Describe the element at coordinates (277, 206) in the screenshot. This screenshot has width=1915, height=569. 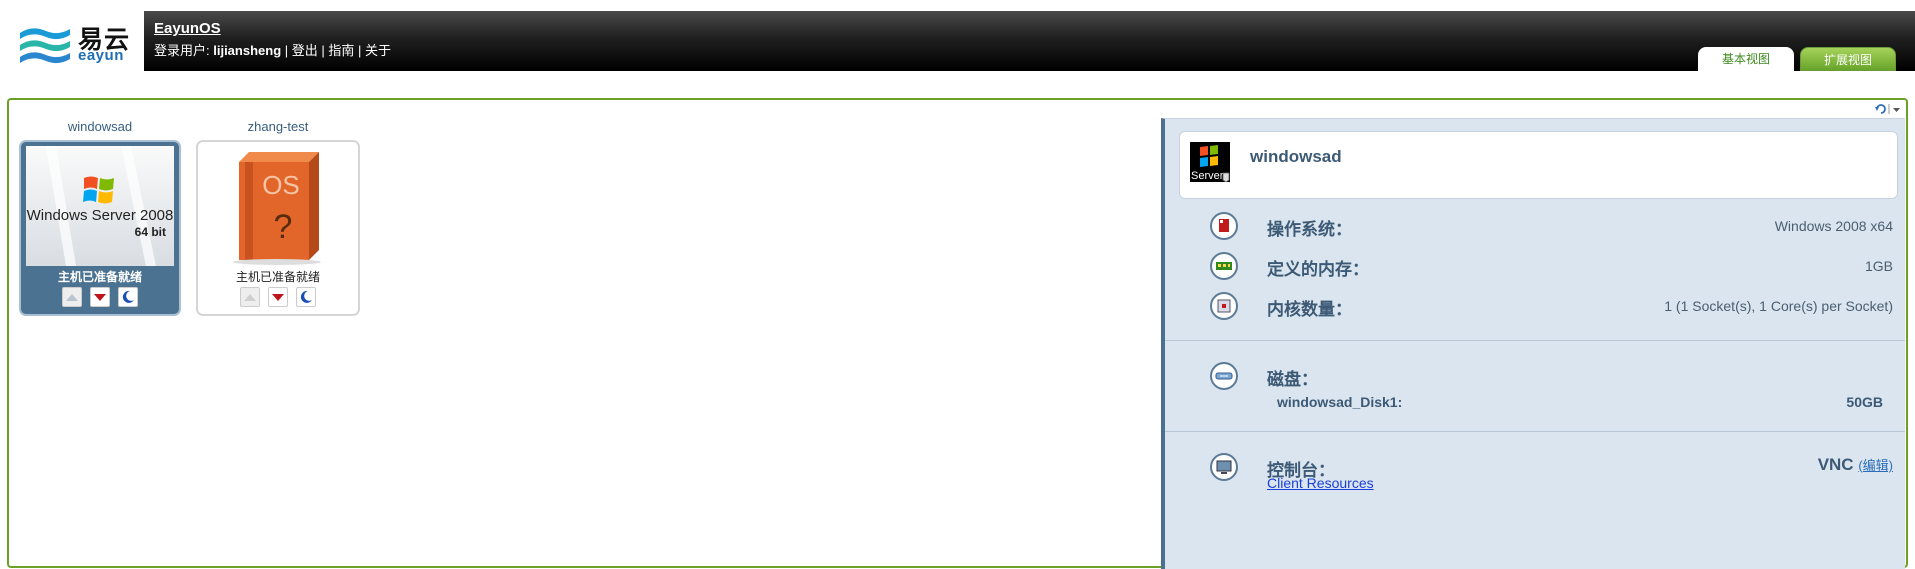
I see `unknown-os-box-image: OS ?` at that location.